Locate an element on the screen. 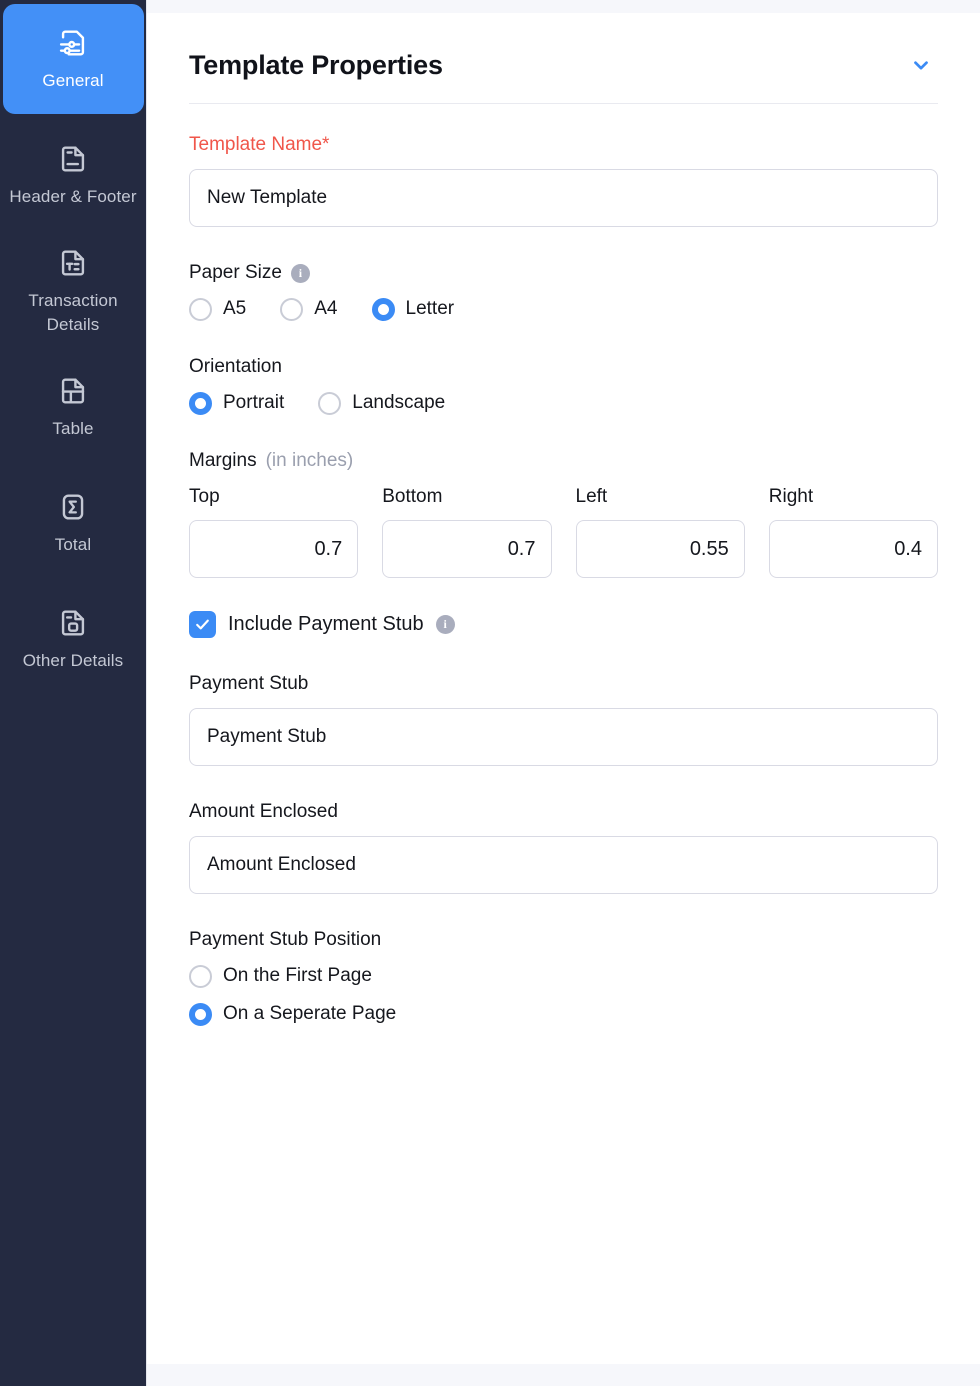 The width and height of the screenshot is (980, 1386). sidebar-item-other-details: Other Details is located at coordinates (73, 639).